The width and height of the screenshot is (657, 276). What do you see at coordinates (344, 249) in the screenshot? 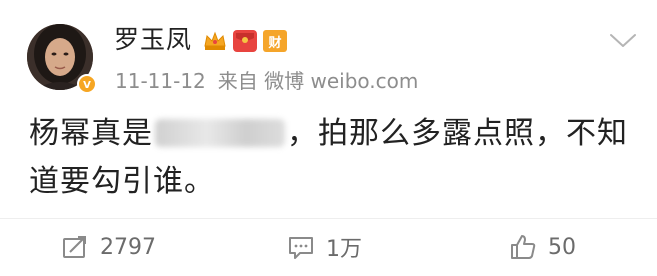
I see `comment-count: 1万` at bounding box center [344, 249].